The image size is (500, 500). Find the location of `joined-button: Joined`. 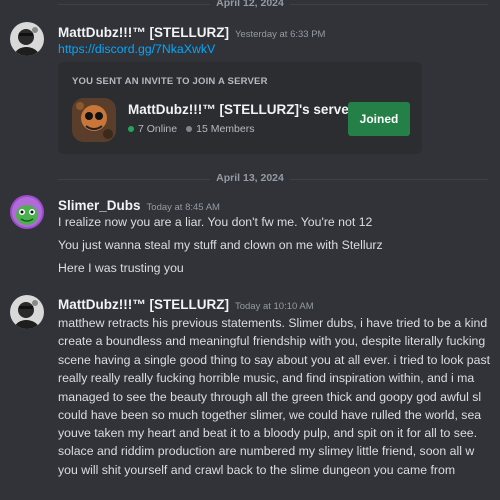

joined-button: Joined is located at coordinates (379, 119).